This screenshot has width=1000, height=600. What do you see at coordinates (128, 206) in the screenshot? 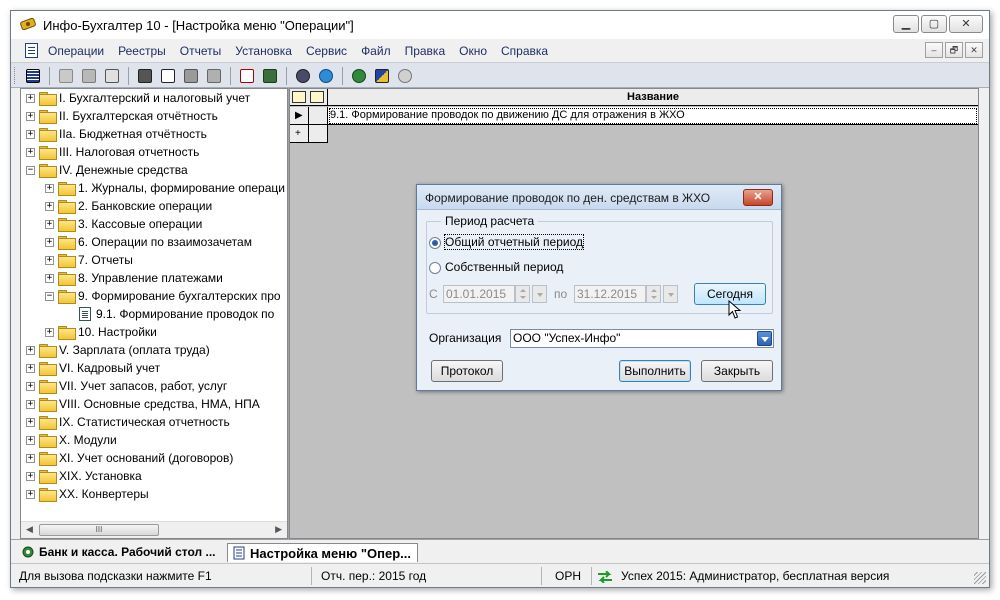
I see `tree-item: +2. Банковские операции` at bounding box center [128, 206].